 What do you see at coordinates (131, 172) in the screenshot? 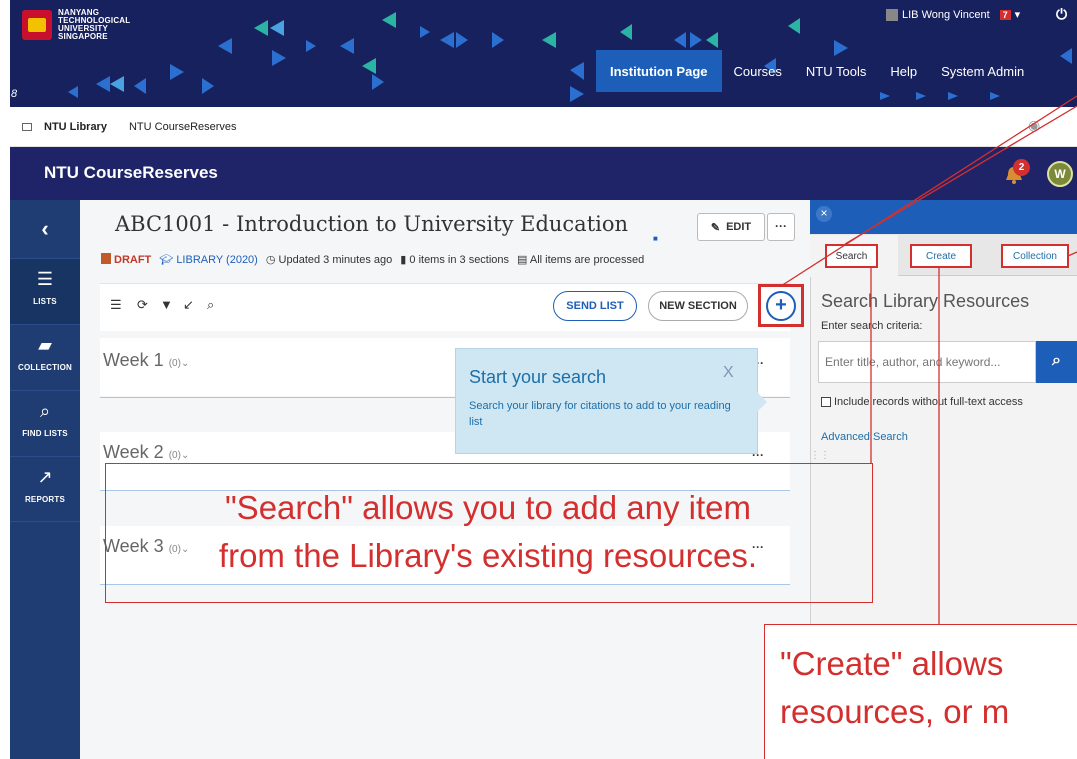
I see `app-title: NTU CourseReserves` at bounding box center [131, 172].